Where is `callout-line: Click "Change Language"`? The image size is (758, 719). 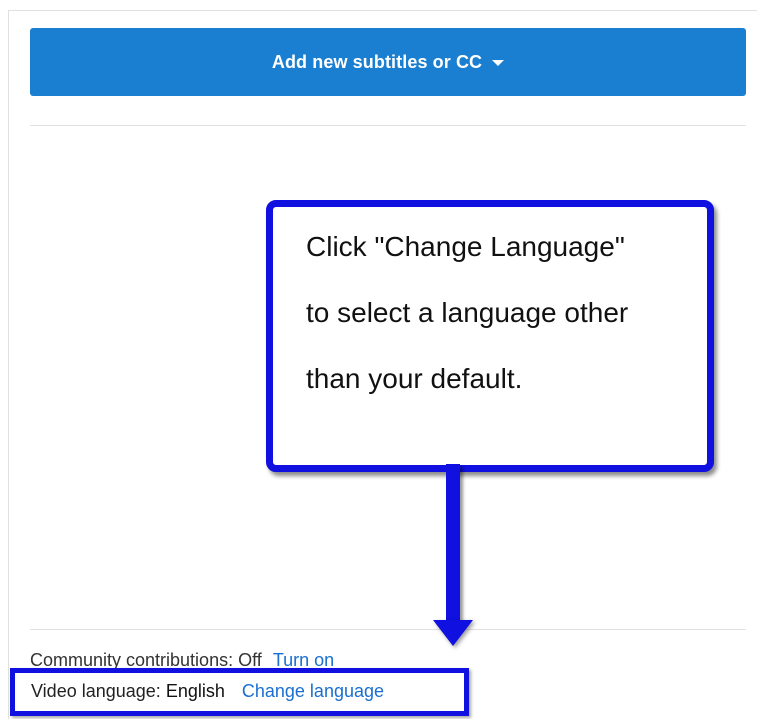
callout-line: Click "Change Language" is located at coordinates (465, 246).